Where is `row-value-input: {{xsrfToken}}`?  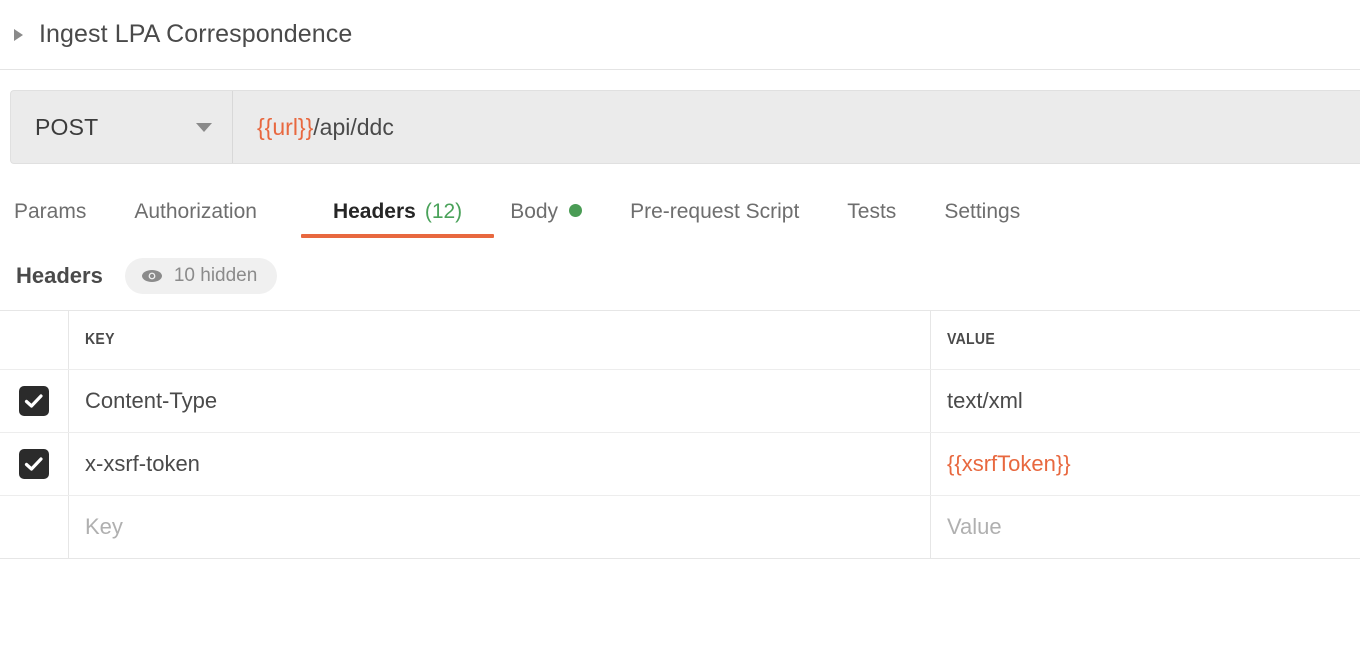
row-value-input: {{xsrfToken}} is located at coordinates (1145, 464).